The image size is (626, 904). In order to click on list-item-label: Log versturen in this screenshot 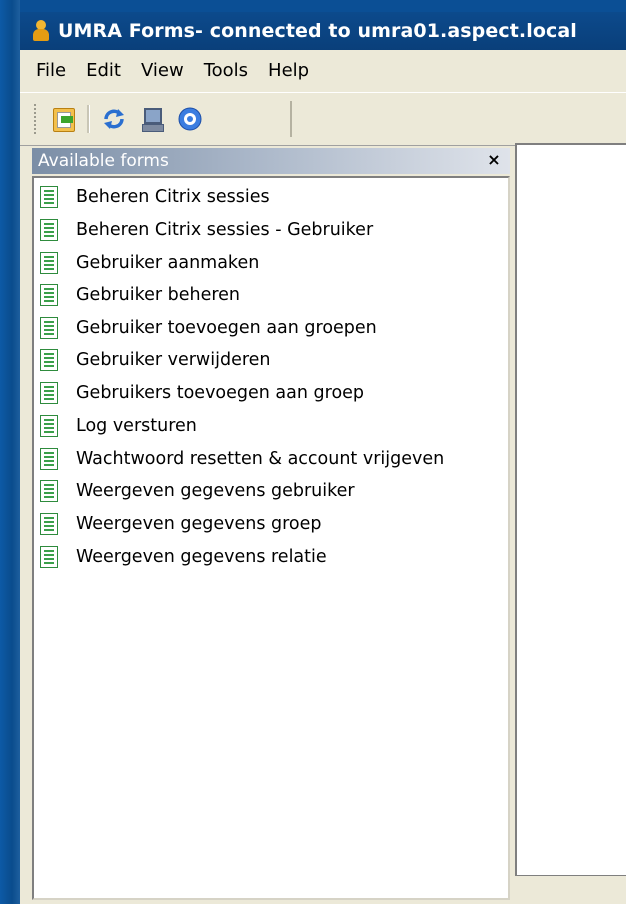, I will do `click(136, 425)`.